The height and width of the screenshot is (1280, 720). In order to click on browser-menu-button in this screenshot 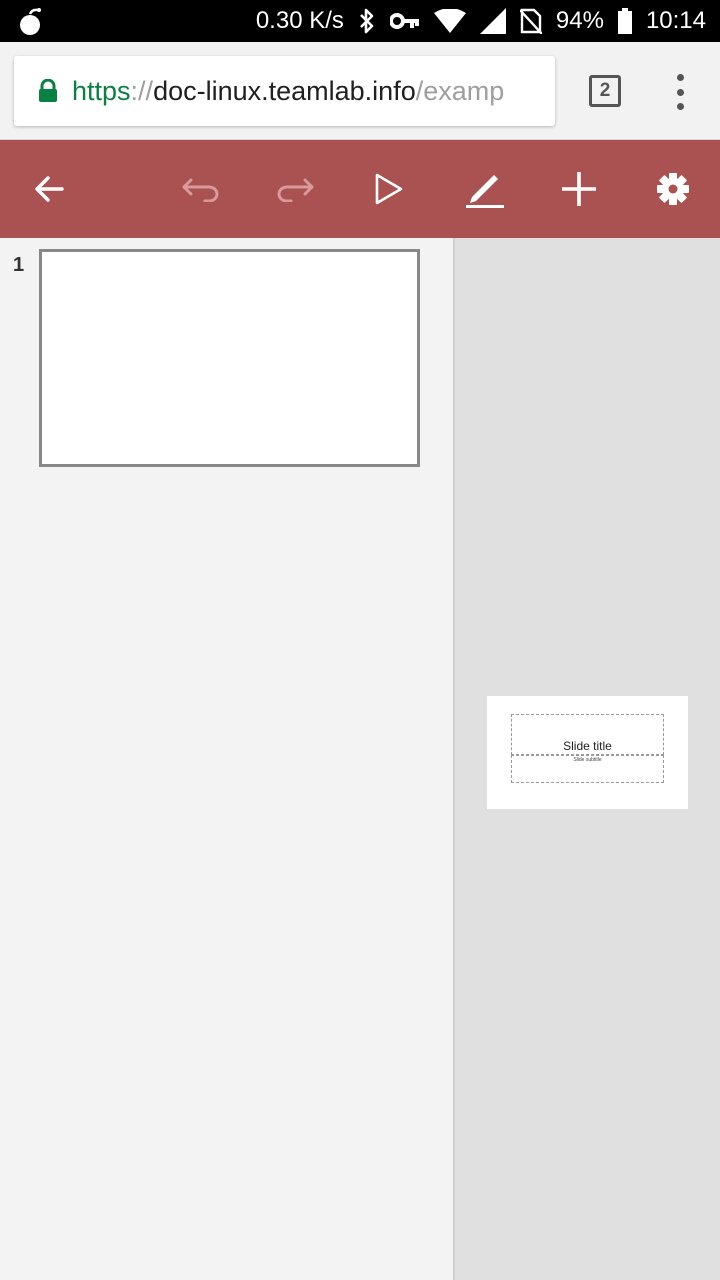, I will do `click(680, 92)`.